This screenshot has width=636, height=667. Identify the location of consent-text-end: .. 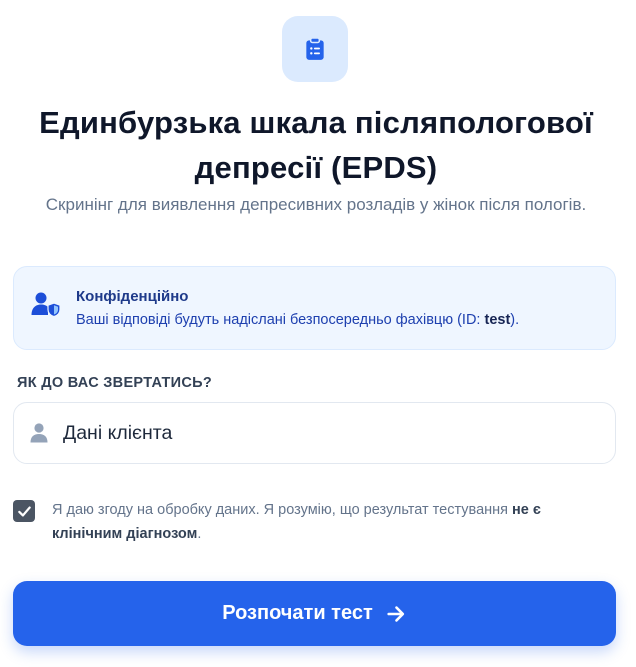
(199, 534).